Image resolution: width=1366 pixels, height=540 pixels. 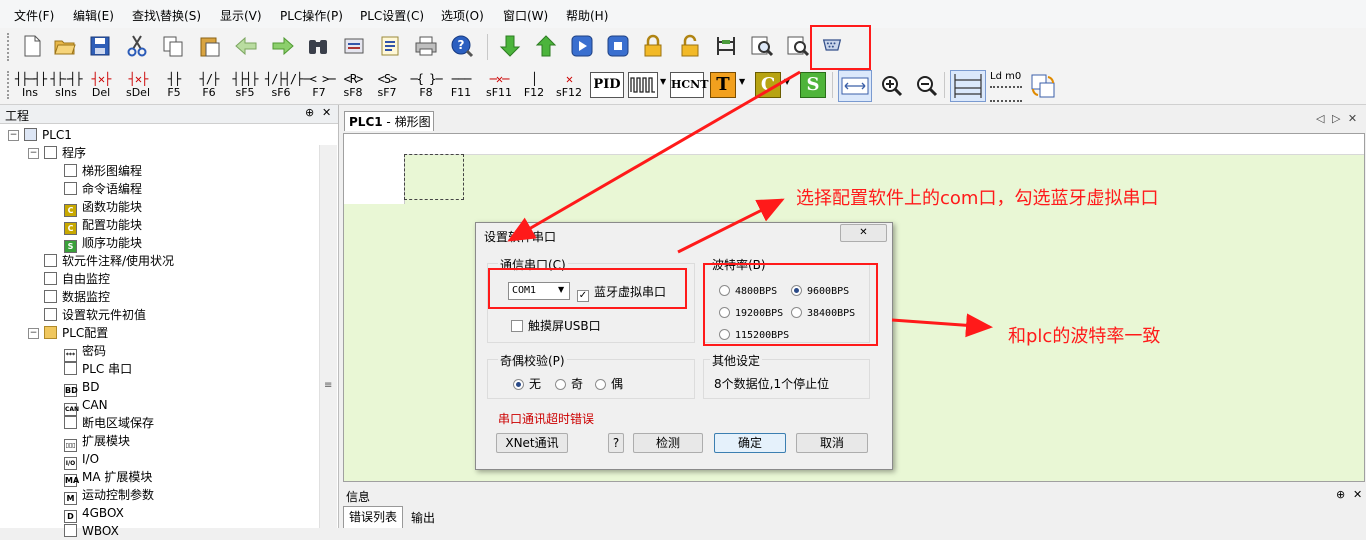 I want to click on pin-icon: ⊕, so click(x=309, y=112).